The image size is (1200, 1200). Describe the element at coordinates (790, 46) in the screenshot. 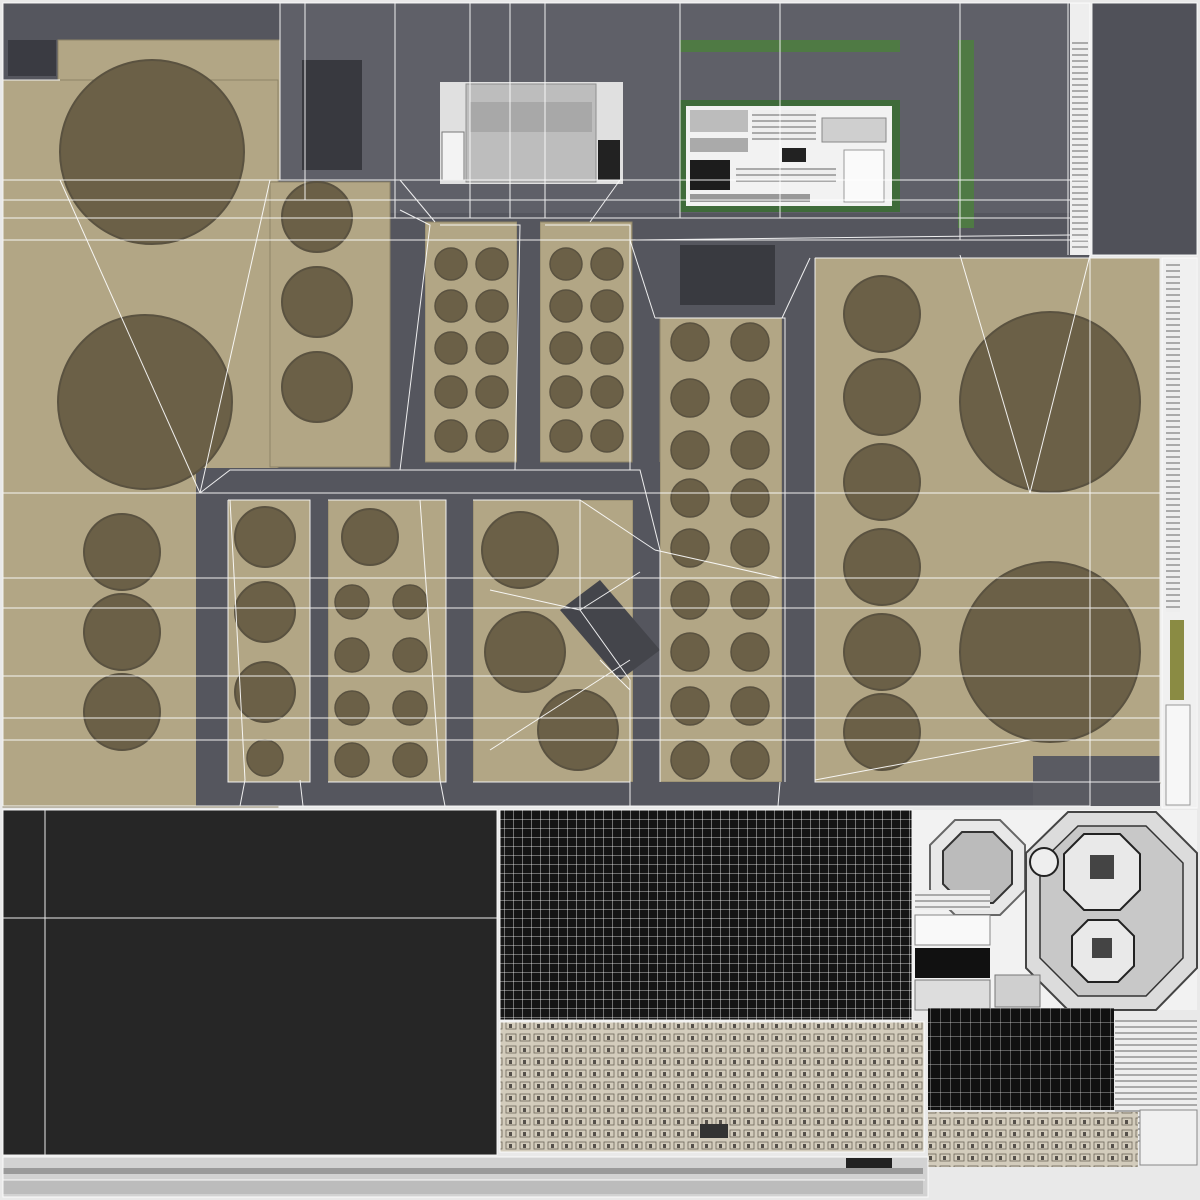

I see `grass-strip-horizontal` at that location.